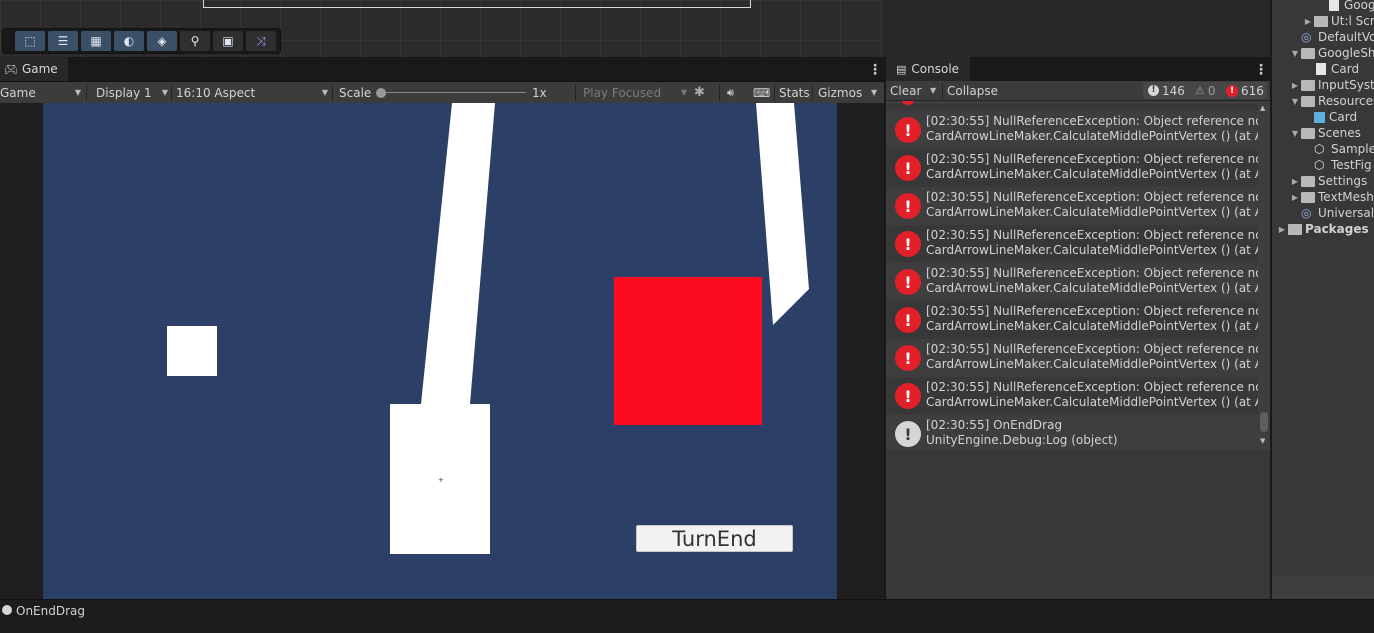 The width and height of the screenshot is (1374, 633). I want to click on audio-icon: 🔊︎, so click(730, 92).